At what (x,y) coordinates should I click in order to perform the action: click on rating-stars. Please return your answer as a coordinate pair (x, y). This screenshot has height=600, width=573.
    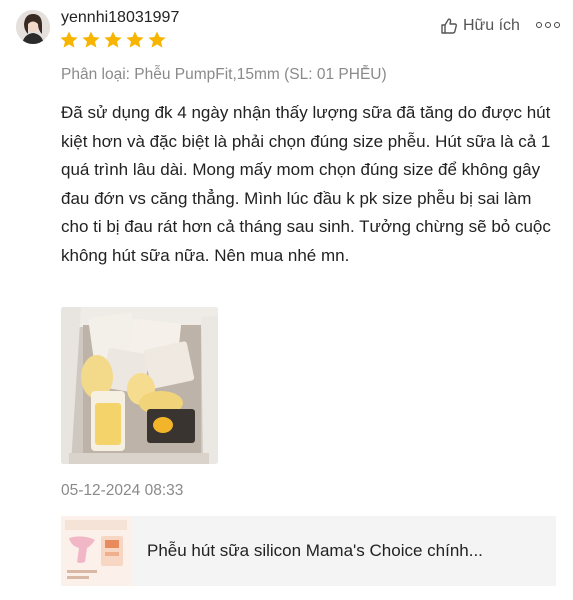
    Looking at the image, I should click on (113, 40).